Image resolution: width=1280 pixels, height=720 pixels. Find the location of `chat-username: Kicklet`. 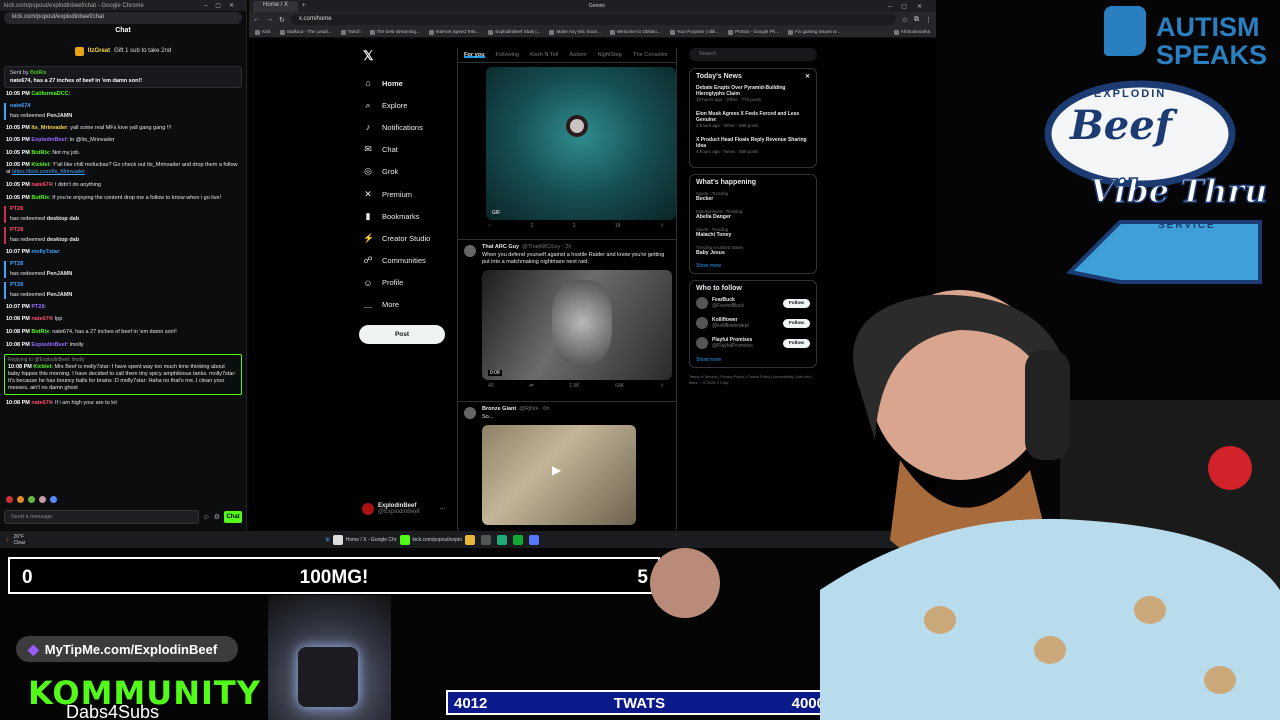

chat-username: Kicklet is located at coordinates (42, 367).